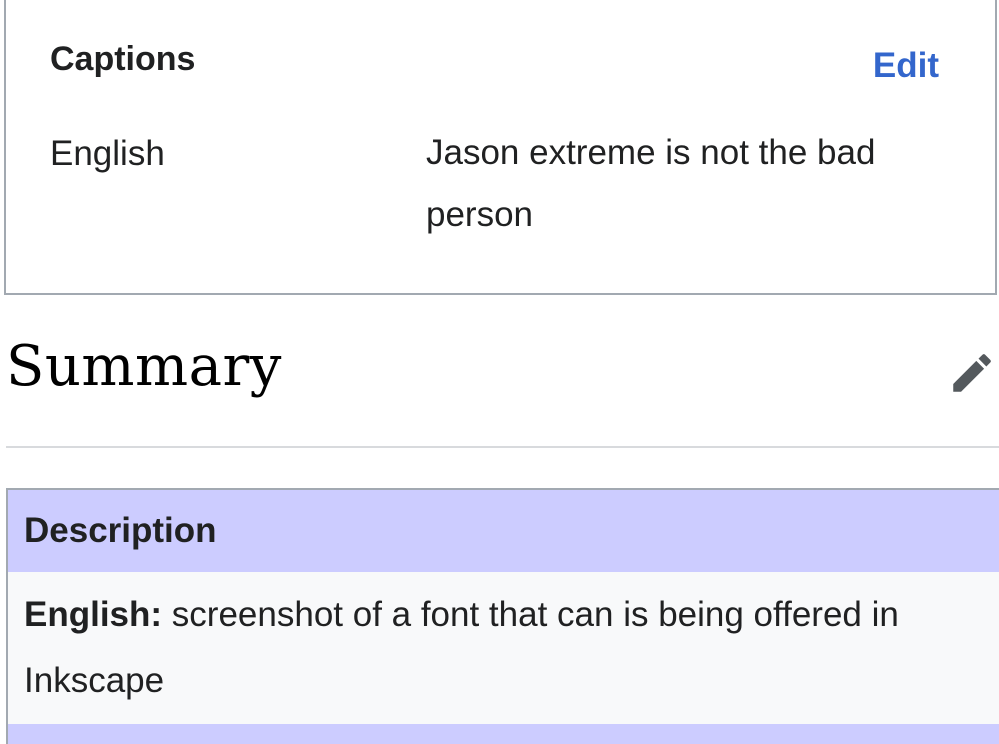  I want to click on description-language-label: English:, so click(93, 614).